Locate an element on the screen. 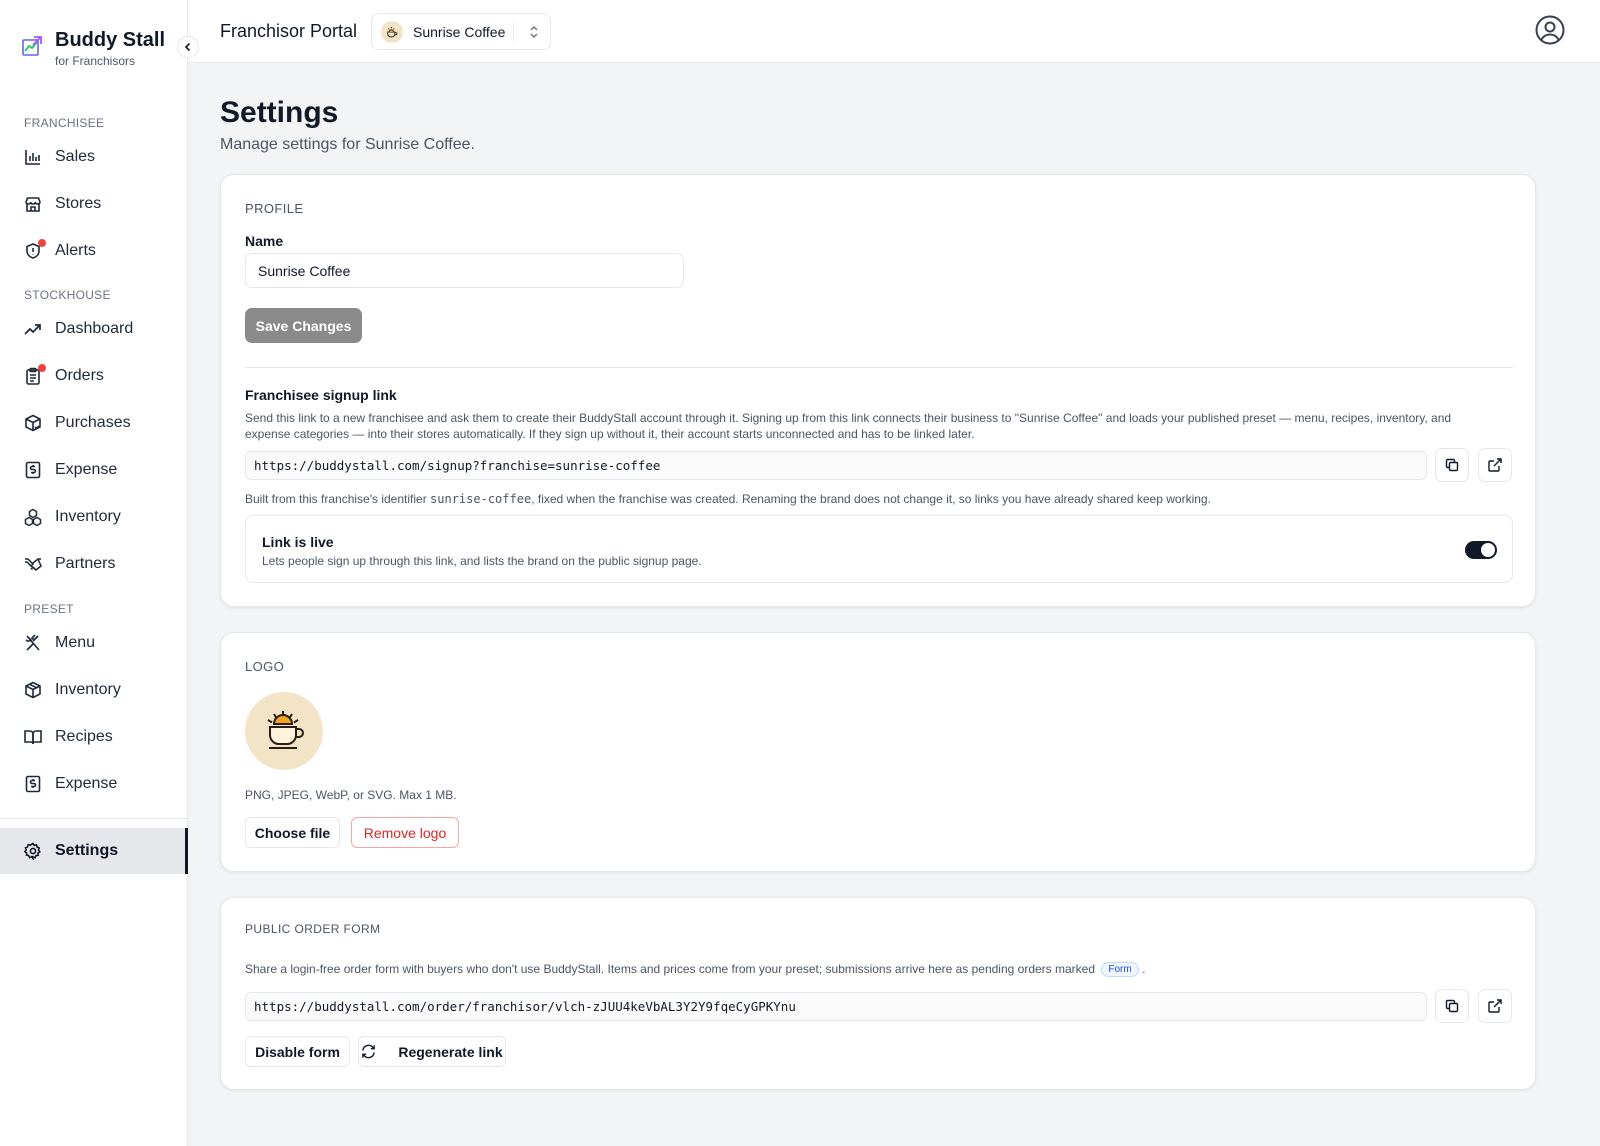  user-account-icon is located at coordinates (1550, 30).